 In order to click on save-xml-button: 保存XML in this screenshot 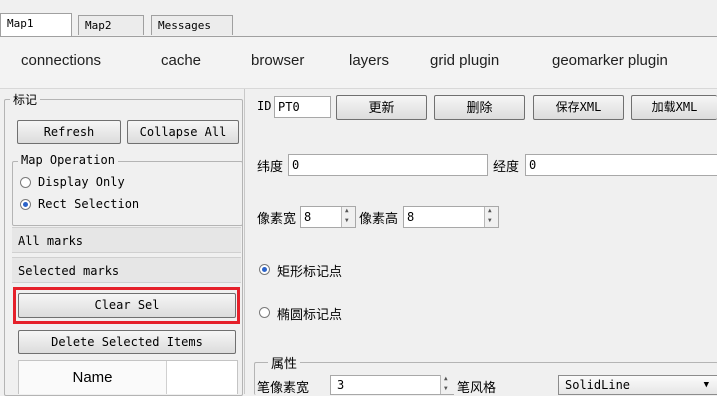, I will do `click(578, 107)`.